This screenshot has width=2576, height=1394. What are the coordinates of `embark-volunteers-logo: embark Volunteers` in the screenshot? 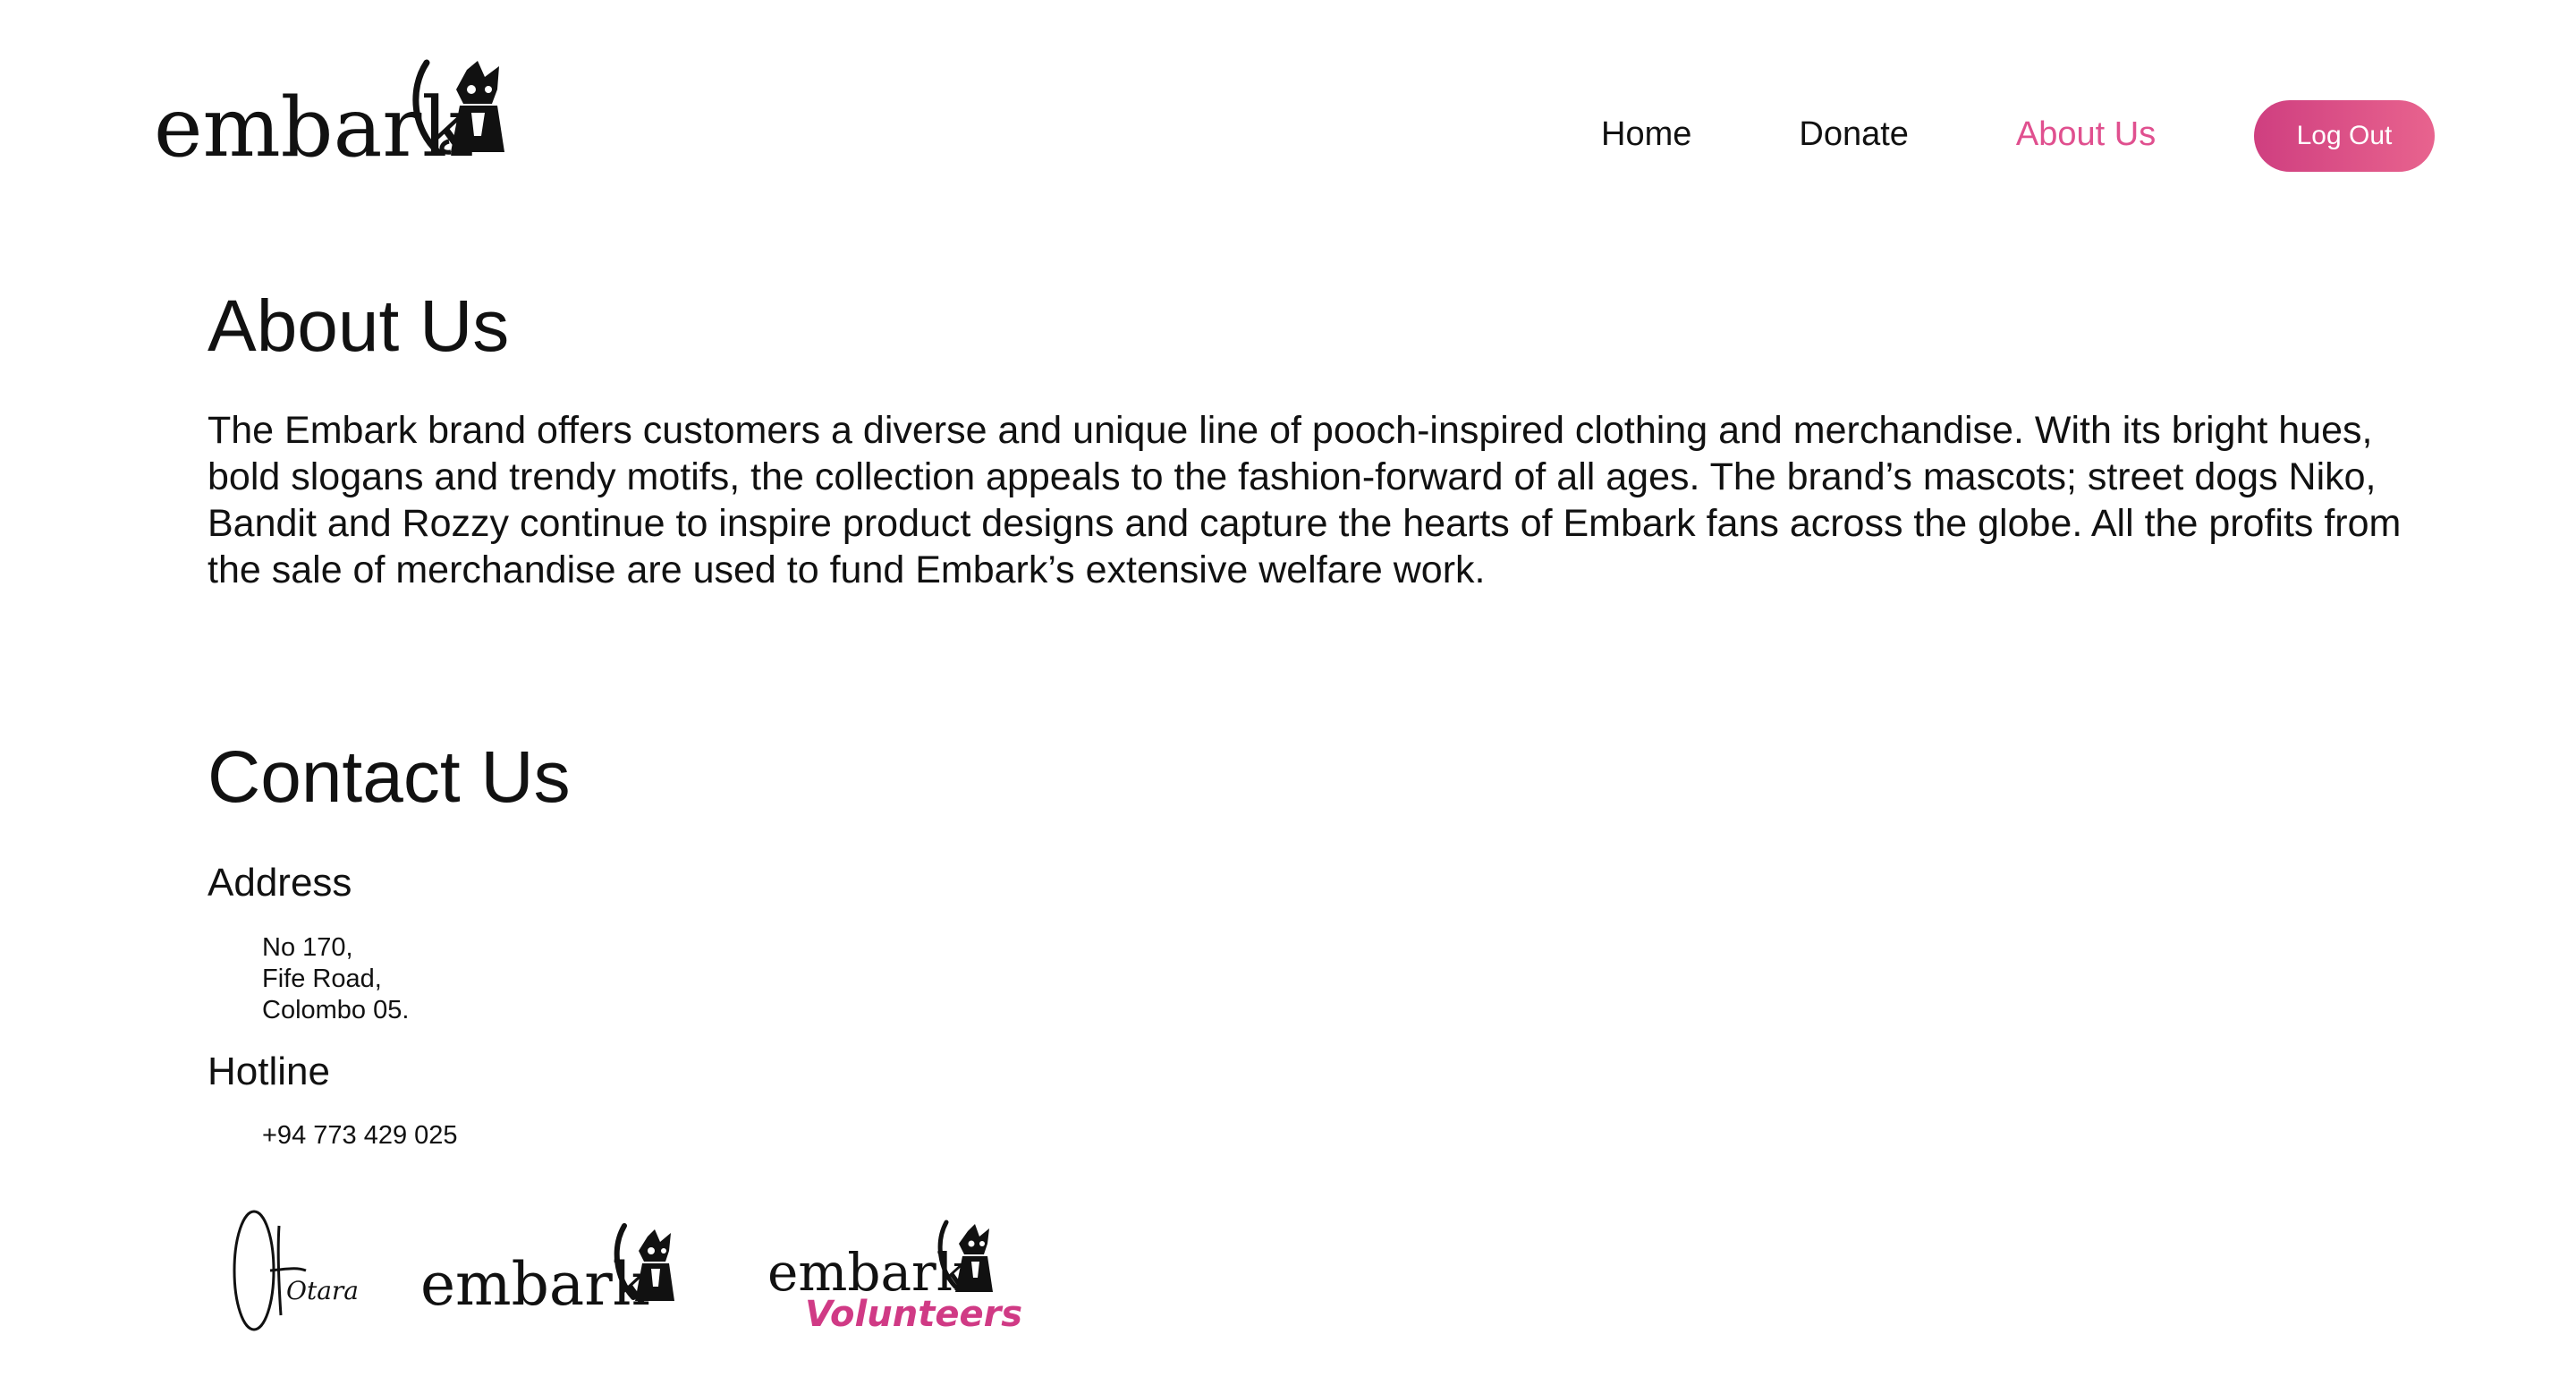 It's located at (897, 1277).